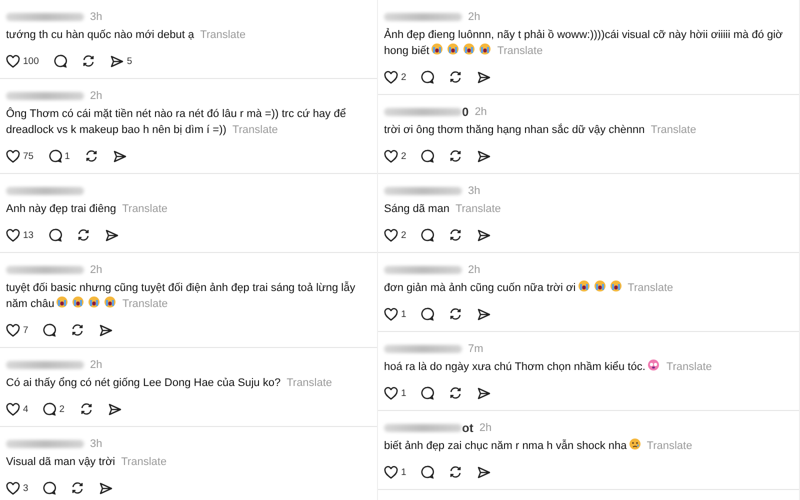  What do you see at coordinates (181, 296) in the screenshot?
I see `comment-text: tuyệt đối basic nhưng cũng tuyệt đối điện ảnh đẹp trai sáng toả lừng lẫy năm châu Translate` at bounding box center [181, 296].